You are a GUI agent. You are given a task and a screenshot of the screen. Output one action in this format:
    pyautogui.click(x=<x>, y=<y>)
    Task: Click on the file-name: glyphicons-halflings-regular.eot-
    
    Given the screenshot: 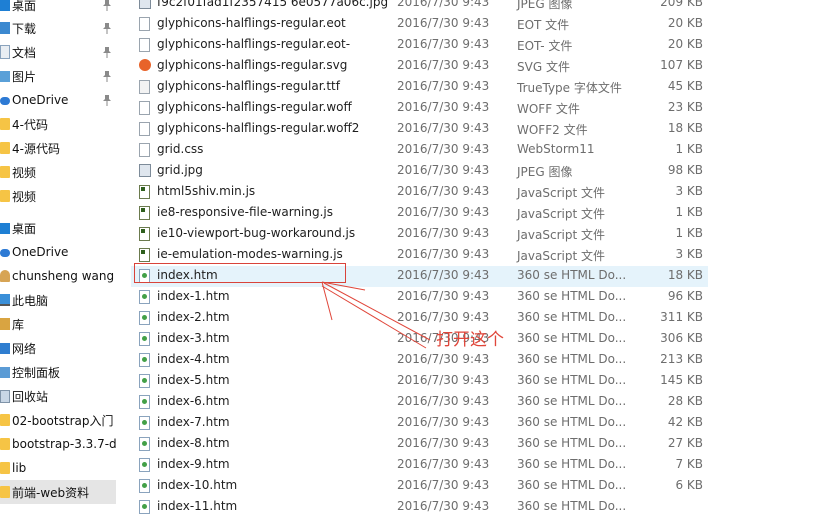 What is the action you would take?
    pyautogui.click(x=254, y=44)
    